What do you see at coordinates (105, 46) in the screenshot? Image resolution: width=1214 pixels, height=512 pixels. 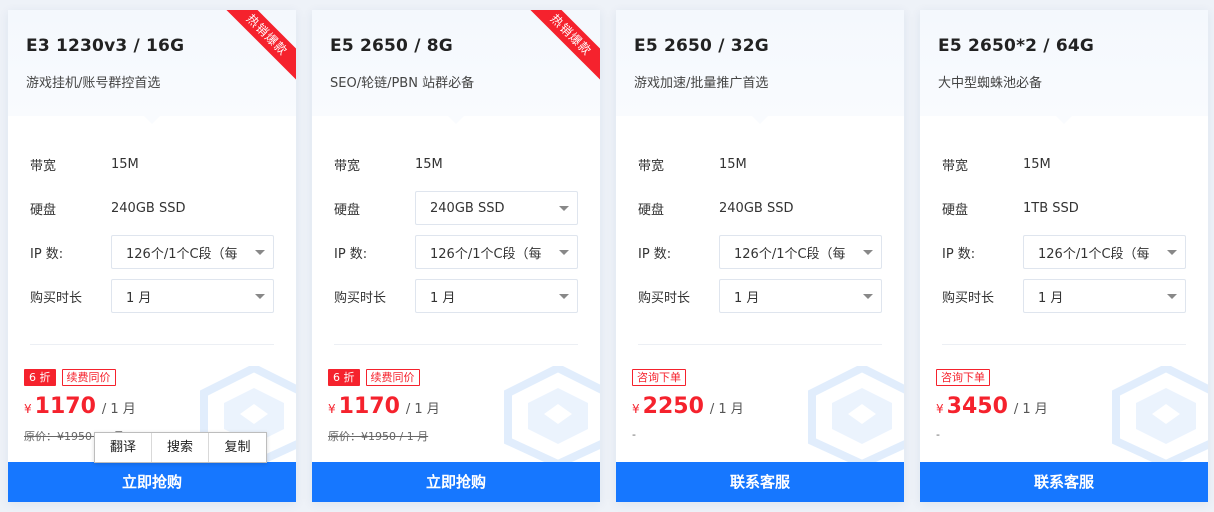 I see `plan-title: E3 1230v3 / 16G` at bounding box center [105, 46].